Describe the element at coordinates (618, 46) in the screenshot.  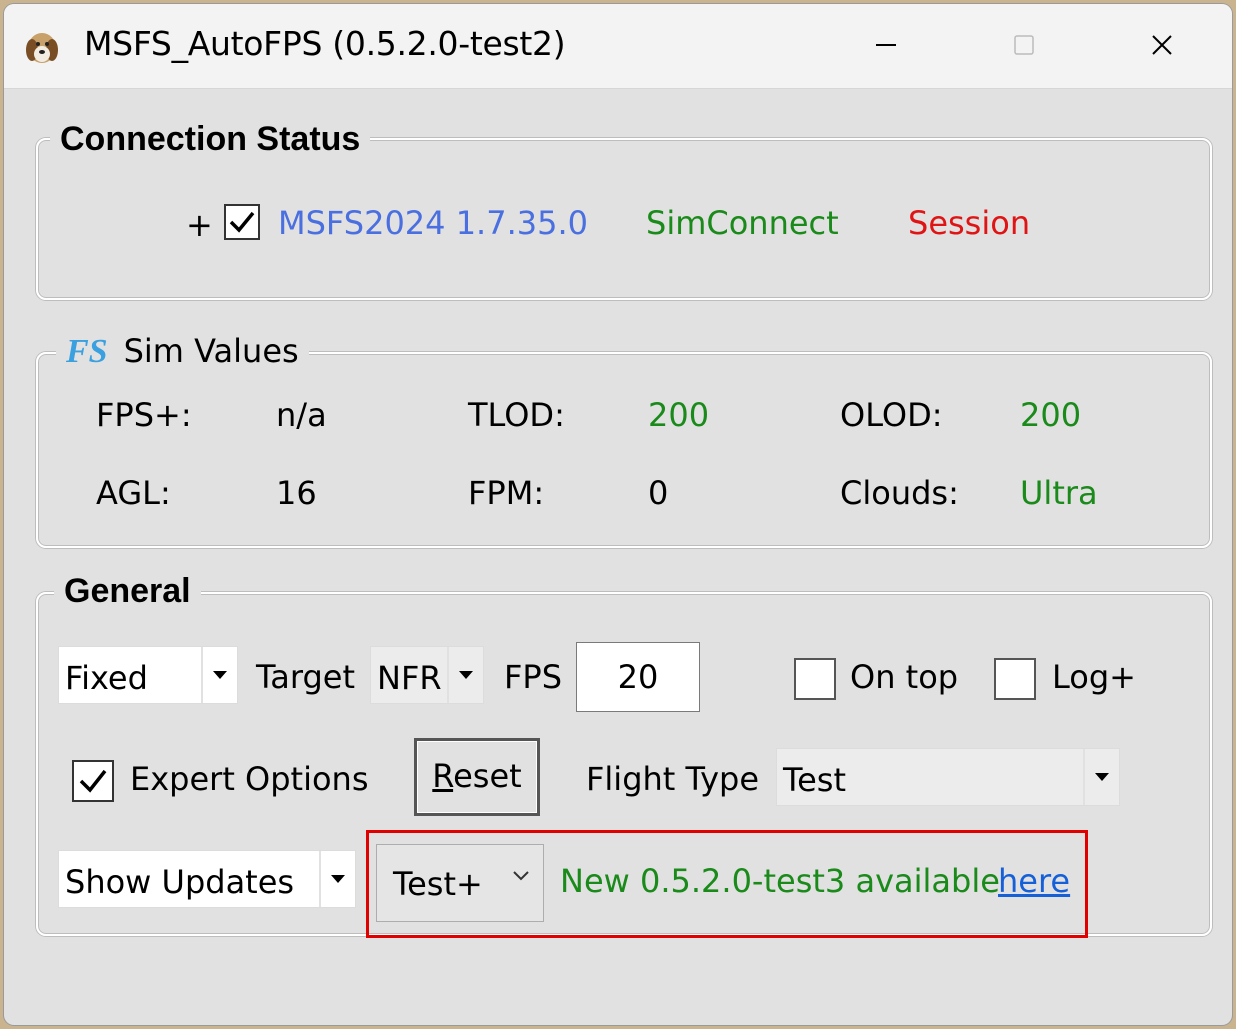
I see `title-bar: MSFS_AutoFPS (0.5.2.0-test2)` at that location.